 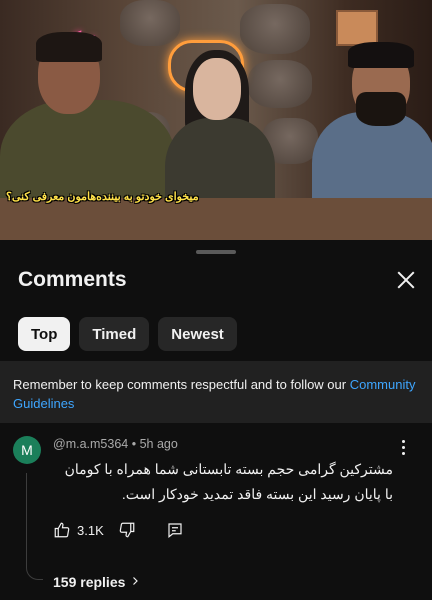 I want to click on like-count: 3.1K, so click(x=90, y=530).